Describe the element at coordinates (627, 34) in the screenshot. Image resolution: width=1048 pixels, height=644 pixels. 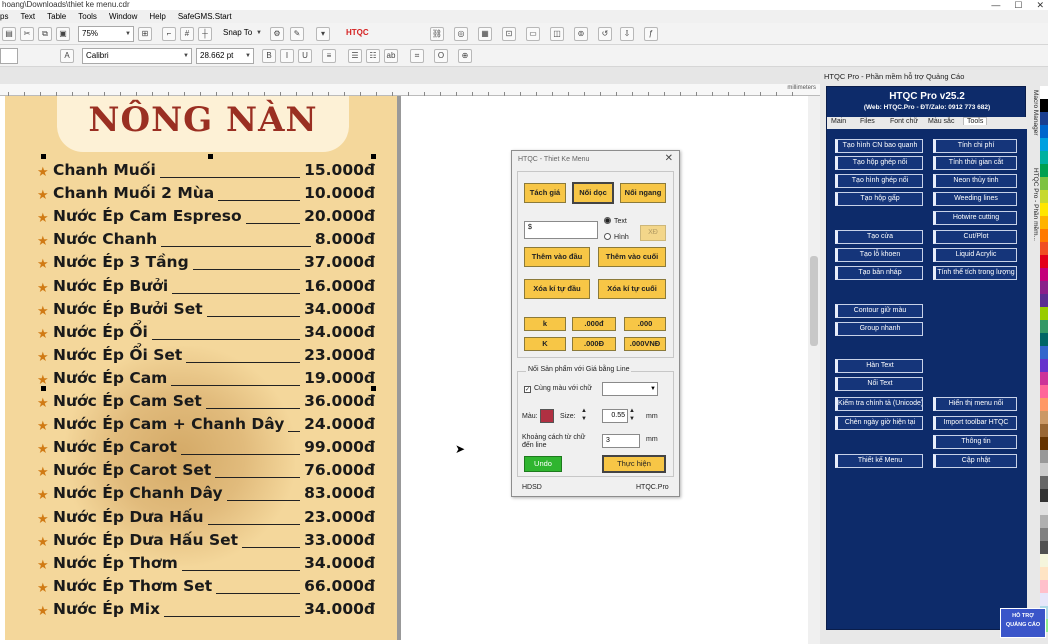
I see `tool-icon-9: ⇩` at that location.